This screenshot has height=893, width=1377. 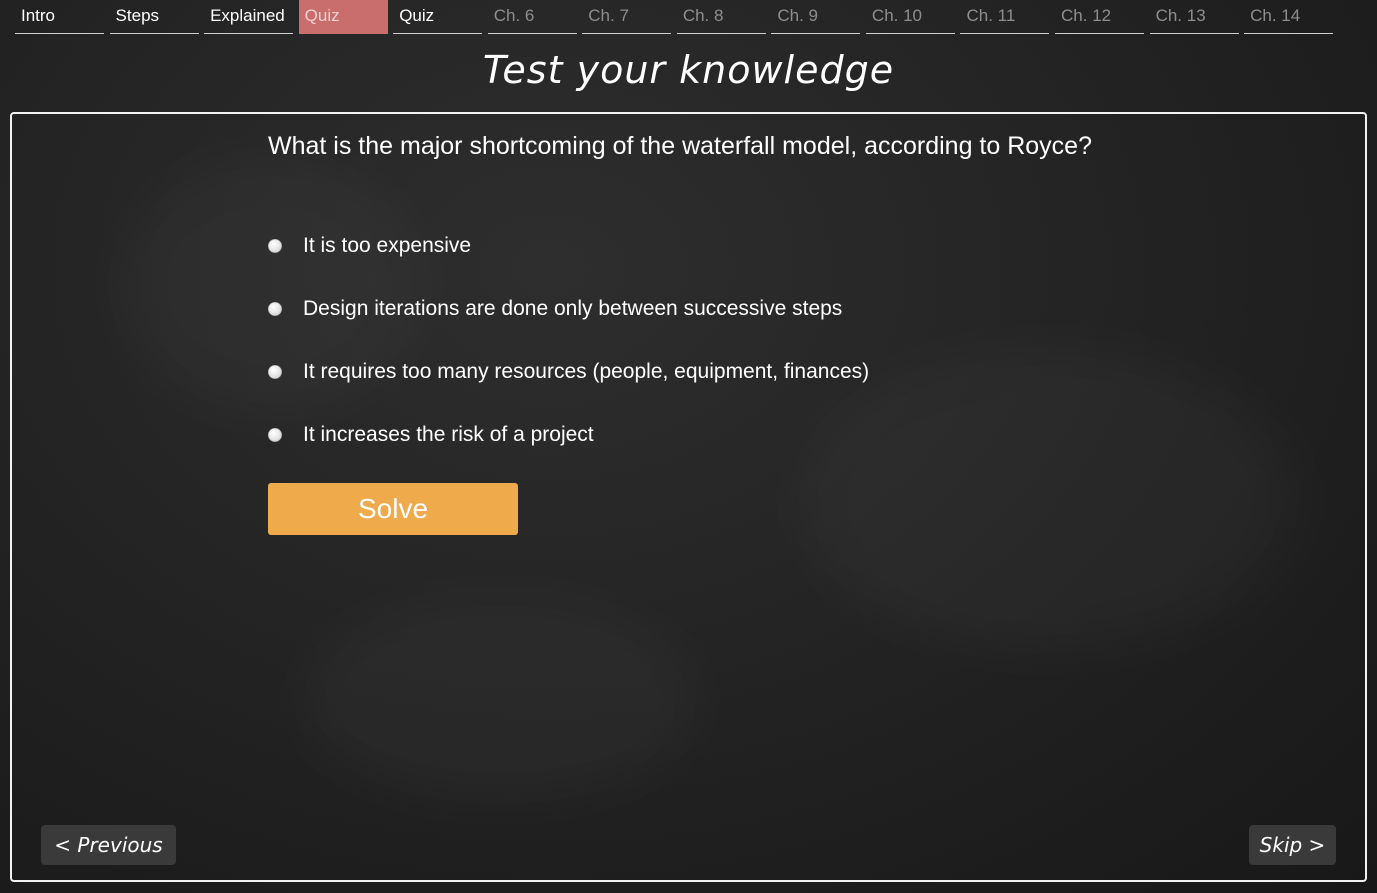 I want to click on tab-quiz: Quiz, so click(x=438, y=17).